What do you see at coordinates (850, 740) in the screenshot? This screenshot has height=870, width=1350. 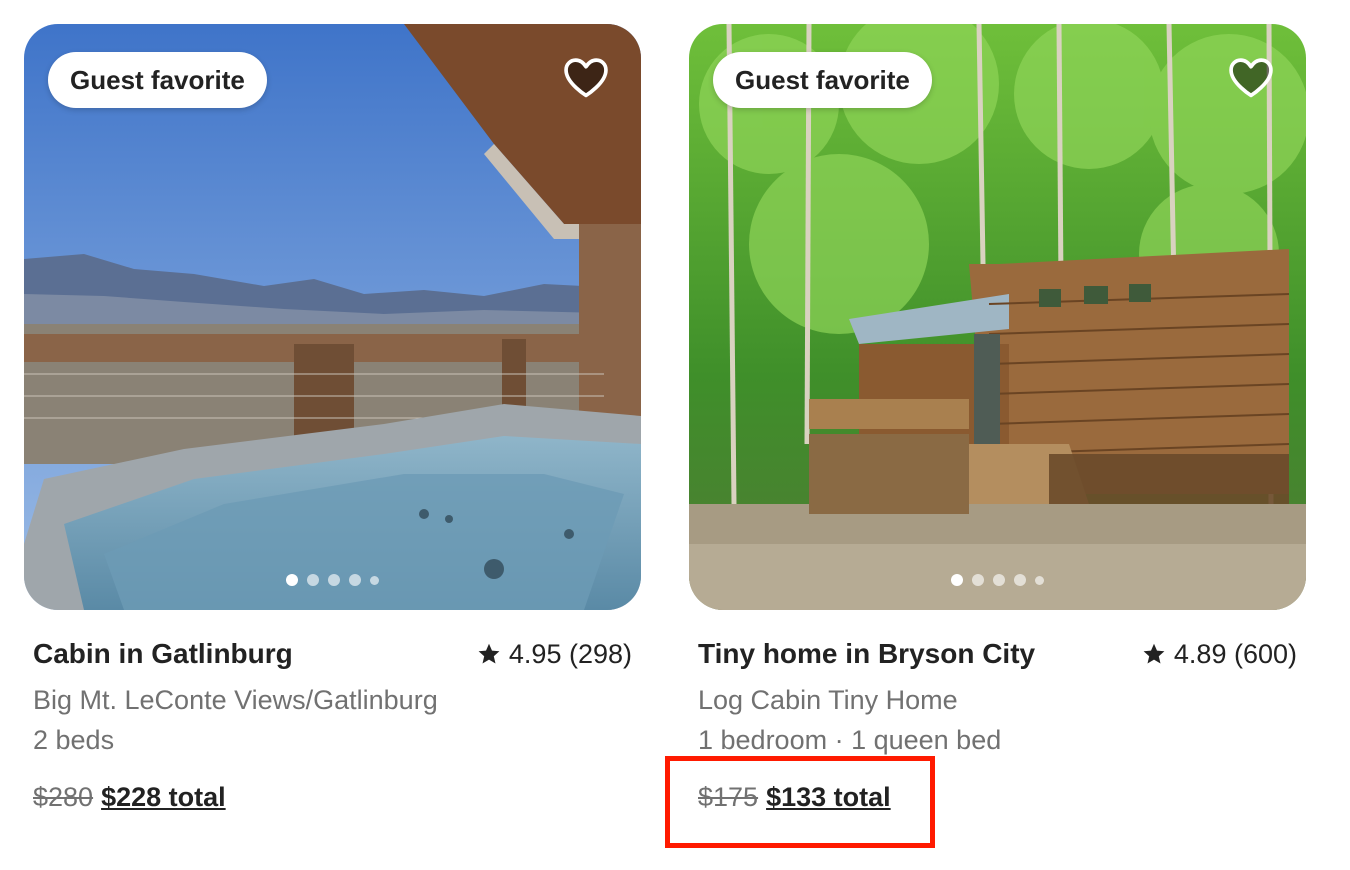 I see `listing-beds: 1 bedroom · 1 queen bed` at bounding box center [850, 740].